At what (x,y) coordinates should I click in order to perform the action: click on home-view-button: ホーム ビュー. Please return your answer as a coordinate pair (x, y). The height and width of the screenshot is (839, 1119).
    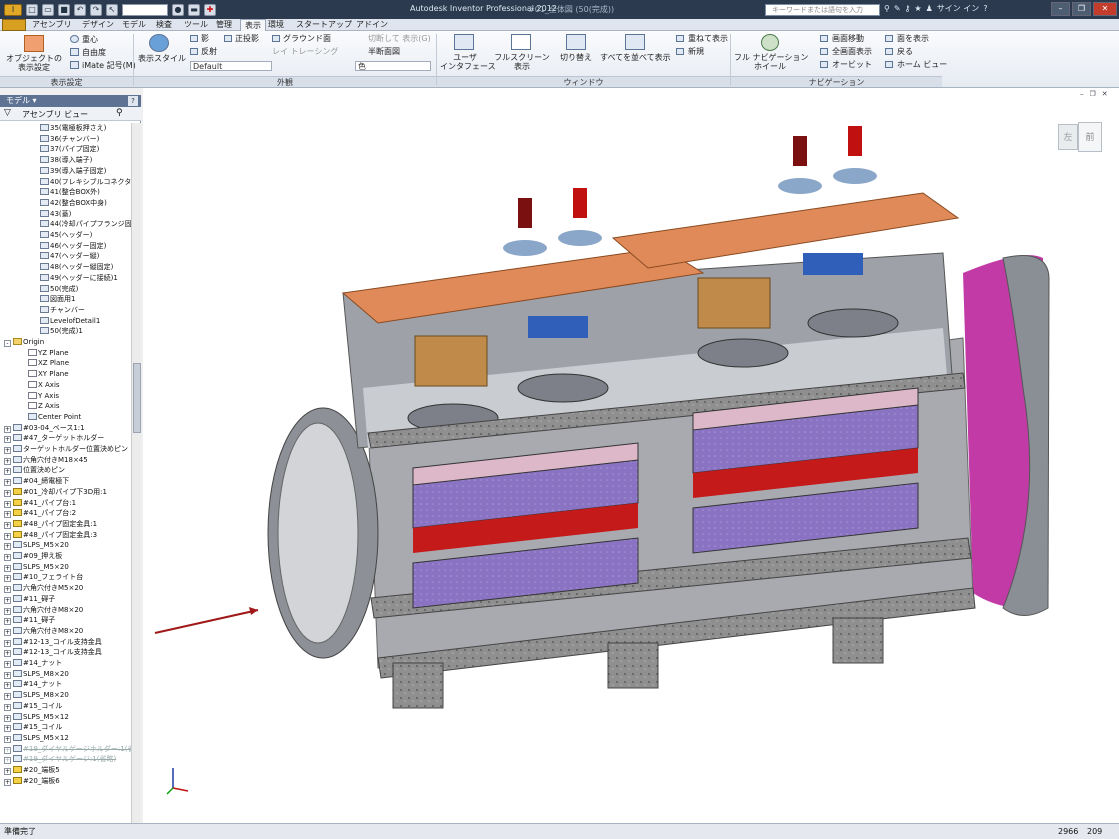
    Looking at the image, I should click on (922, 64).